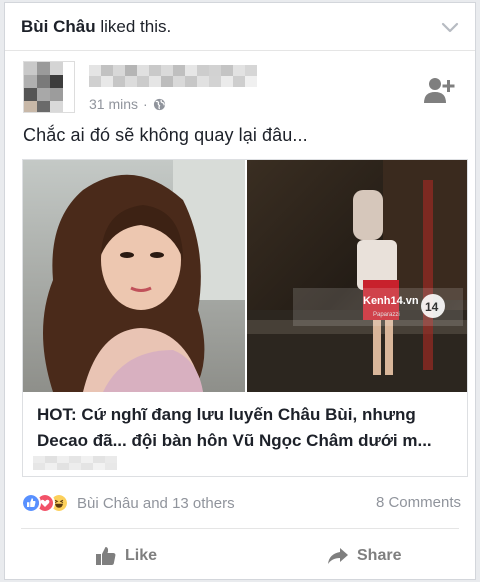 The height and width of the screenshot is (582, 480). What do you see at coordinates (338, 556) in the screenshot?
I see `share-arrow-icon` at bounding box center [338, 556].